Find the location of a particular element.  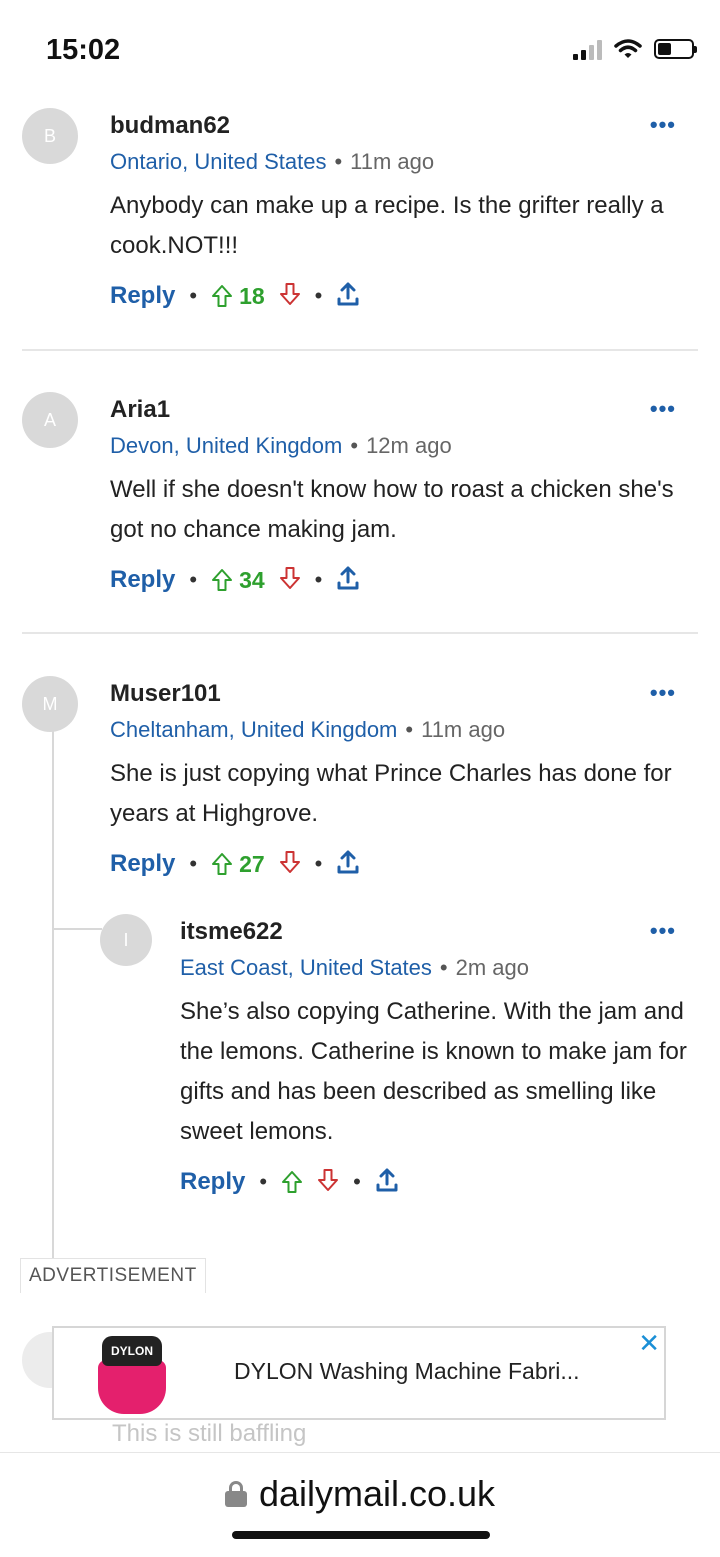

browser-address-bar: dailymail.co.uk is located at coordinates (360, 1504).